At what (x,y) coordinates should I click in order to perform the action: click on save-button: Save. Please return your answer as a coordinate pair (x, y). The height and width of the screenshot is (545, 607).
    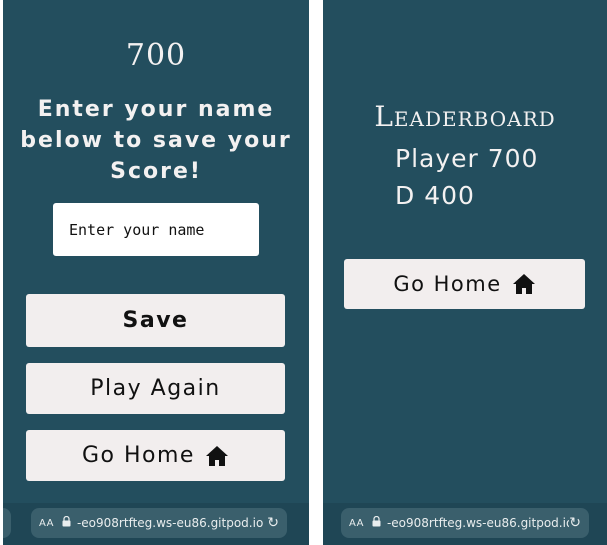
    Looking at the image, I should click on (155, 320).